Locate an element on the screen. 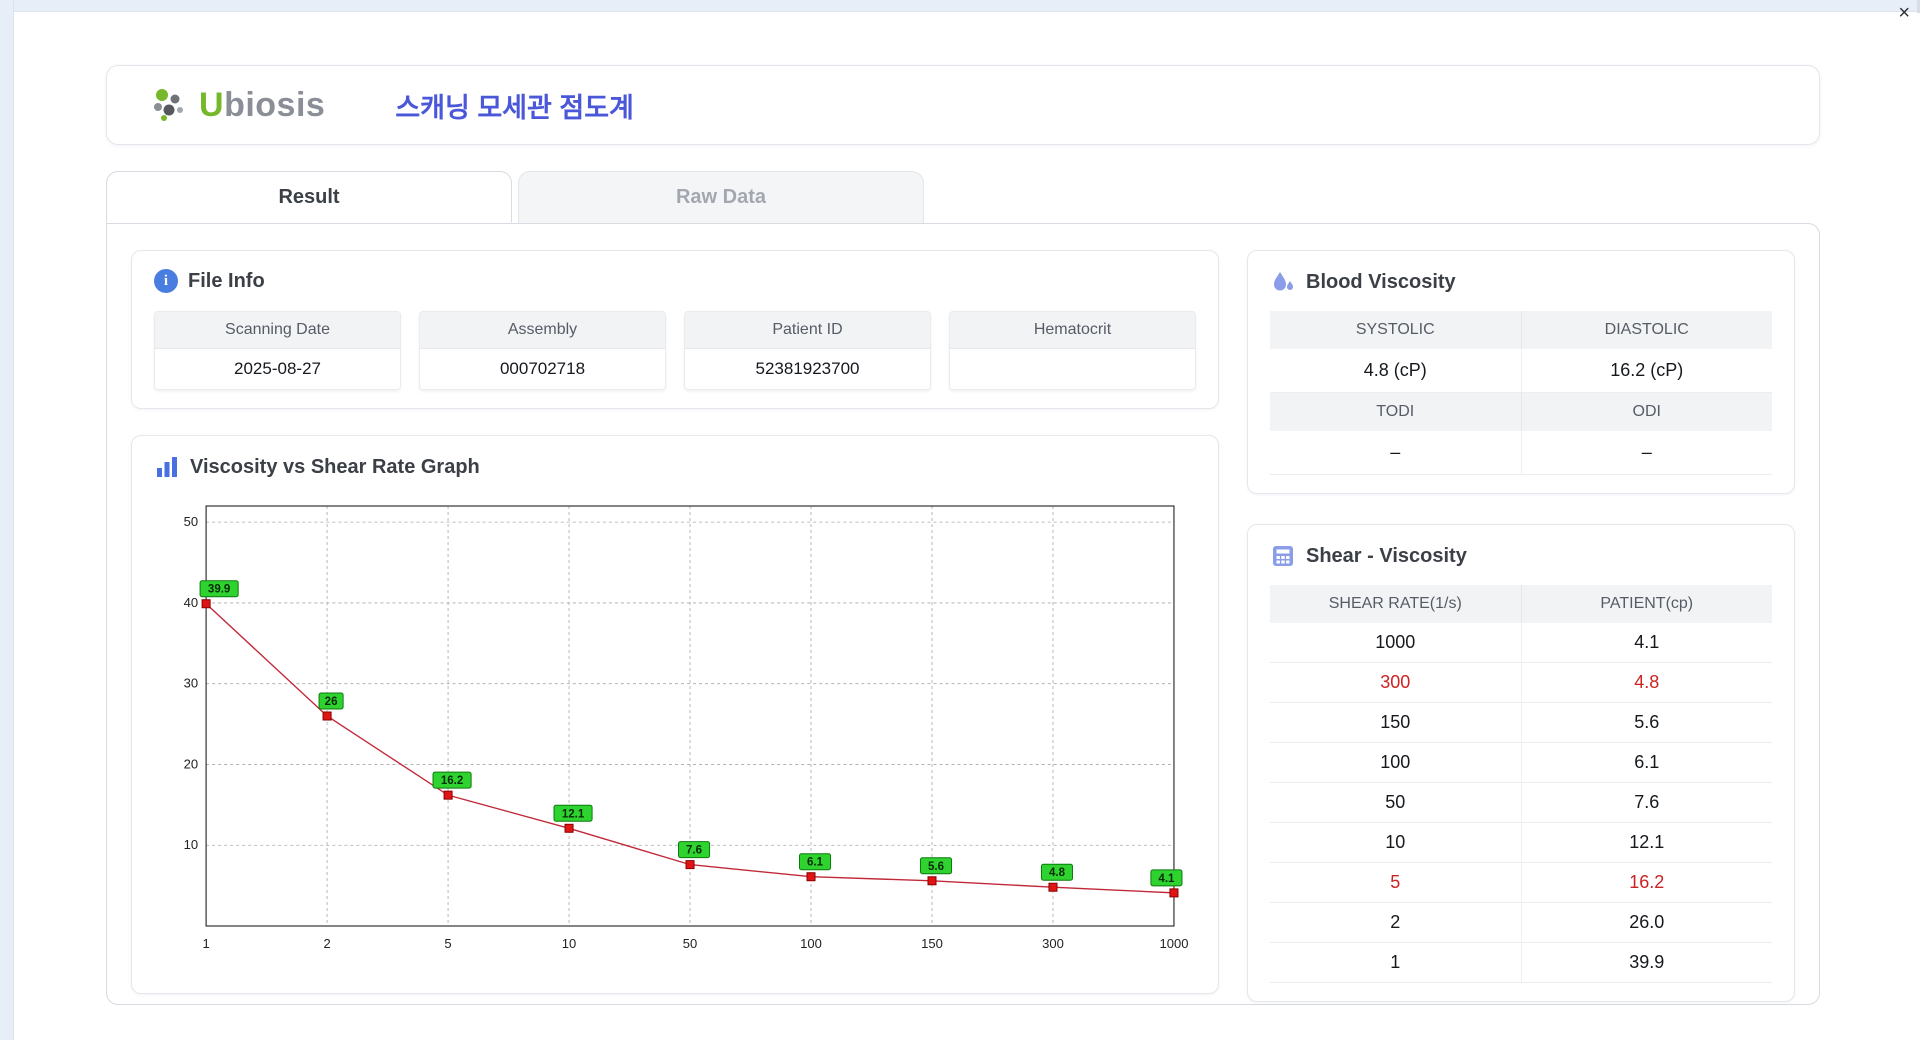  bv-header-todi: TODI is located at coordinates (1396, 412).